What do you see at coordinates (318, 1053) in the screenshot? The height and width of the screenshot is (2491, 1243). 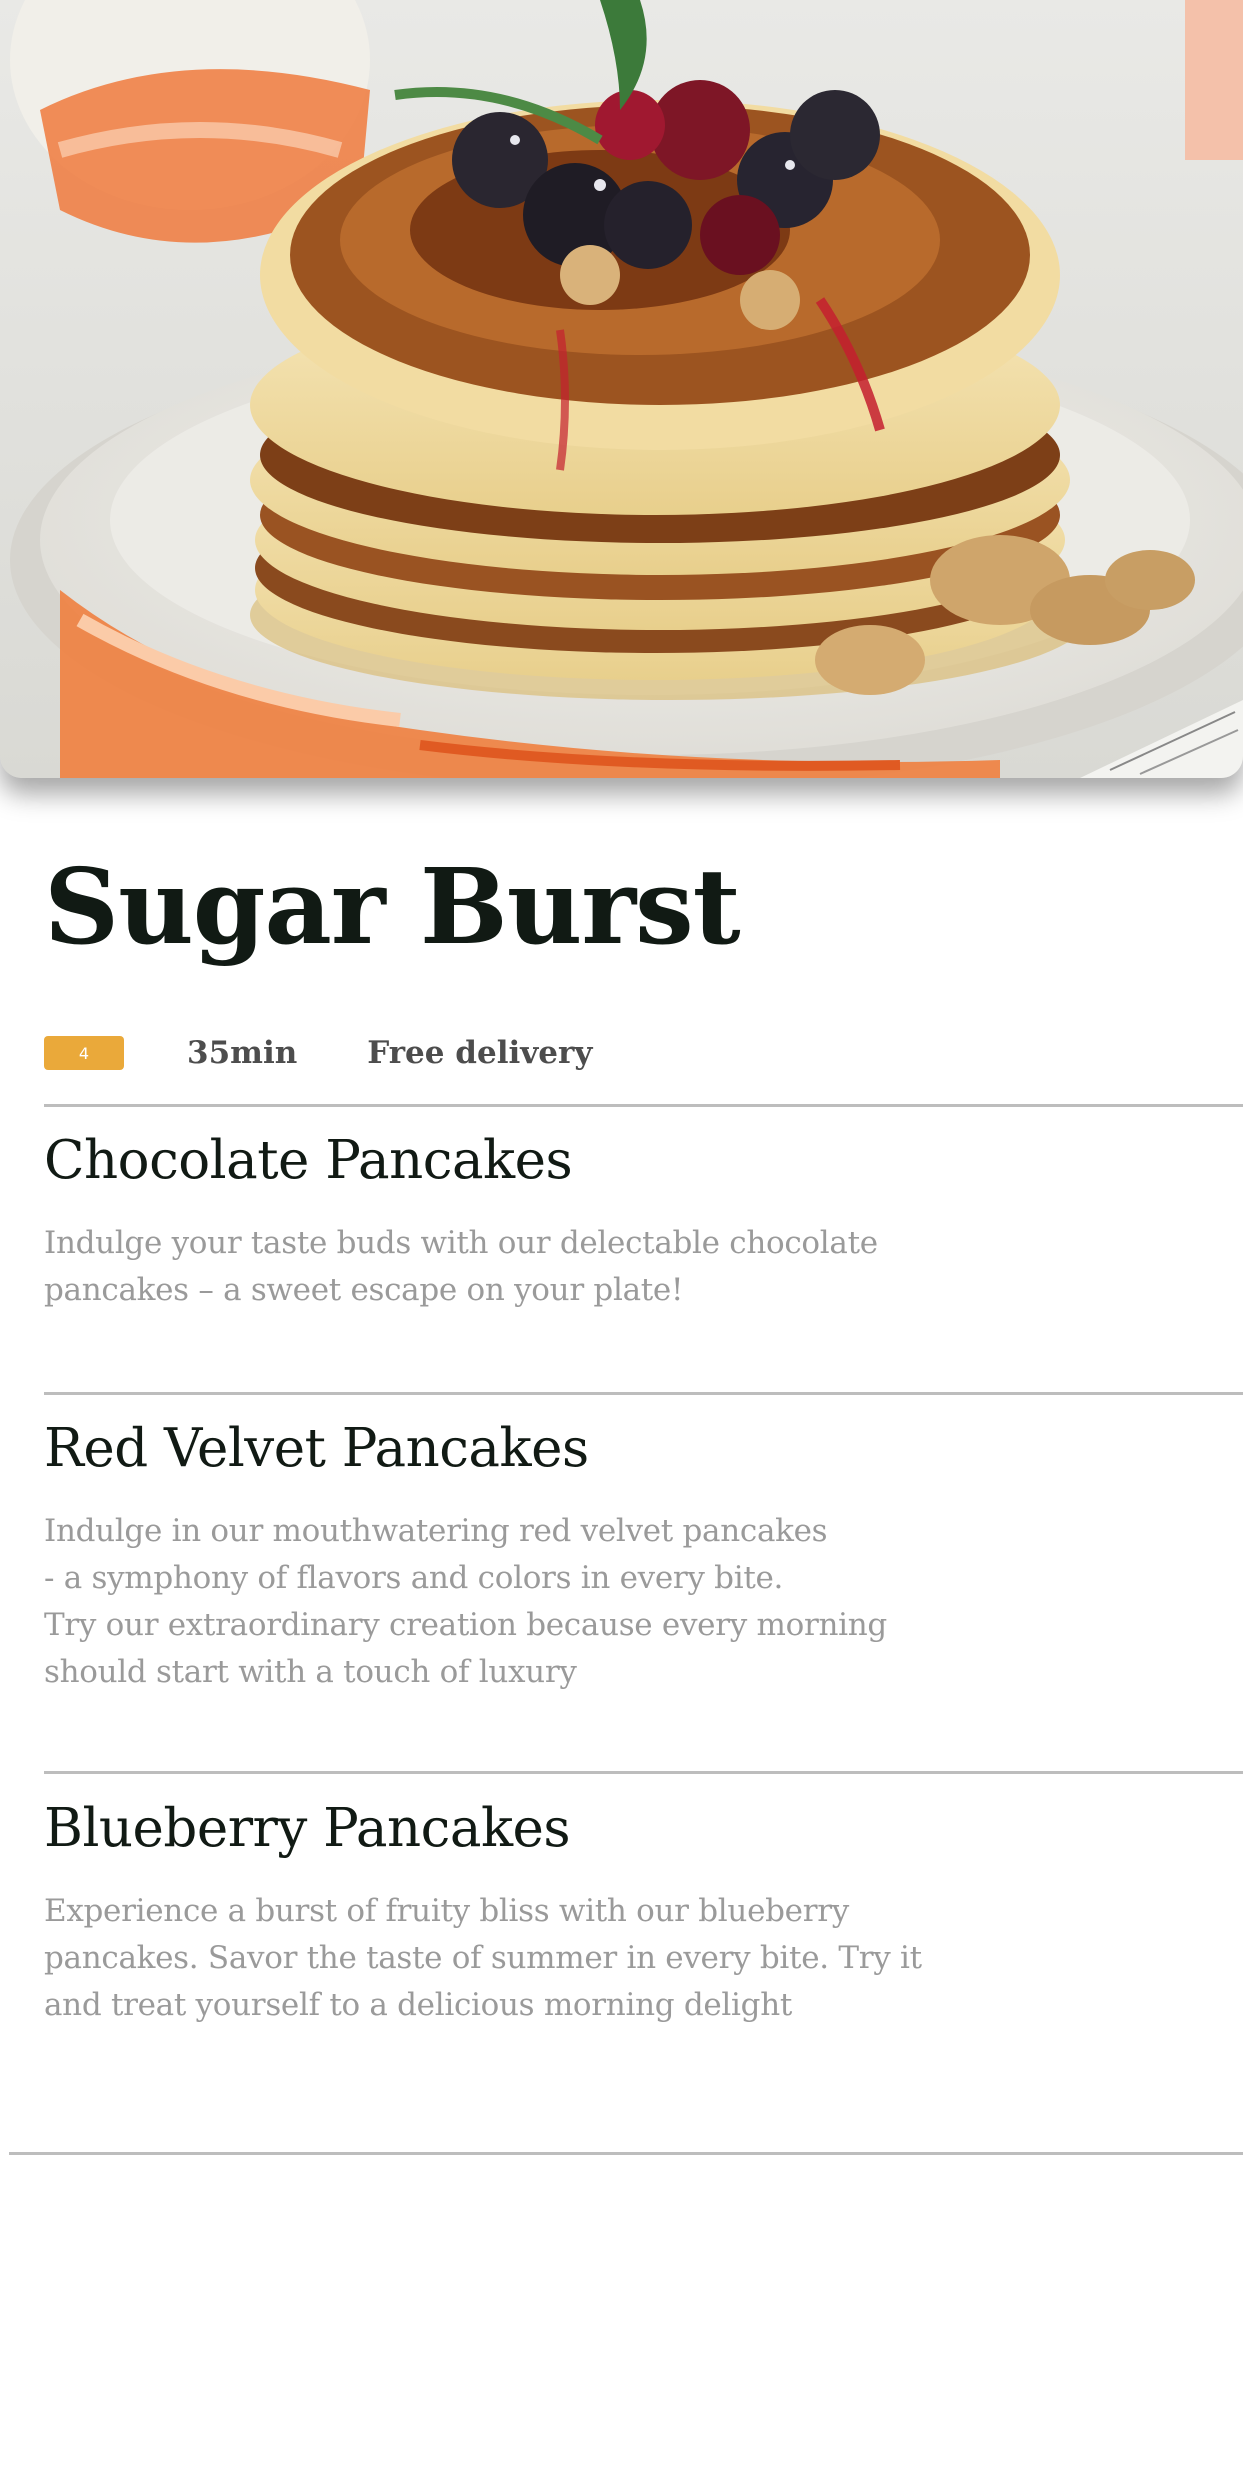 I see `restaurant-meta: 4 35min Free delivery` at bounding box center [318, 1053].